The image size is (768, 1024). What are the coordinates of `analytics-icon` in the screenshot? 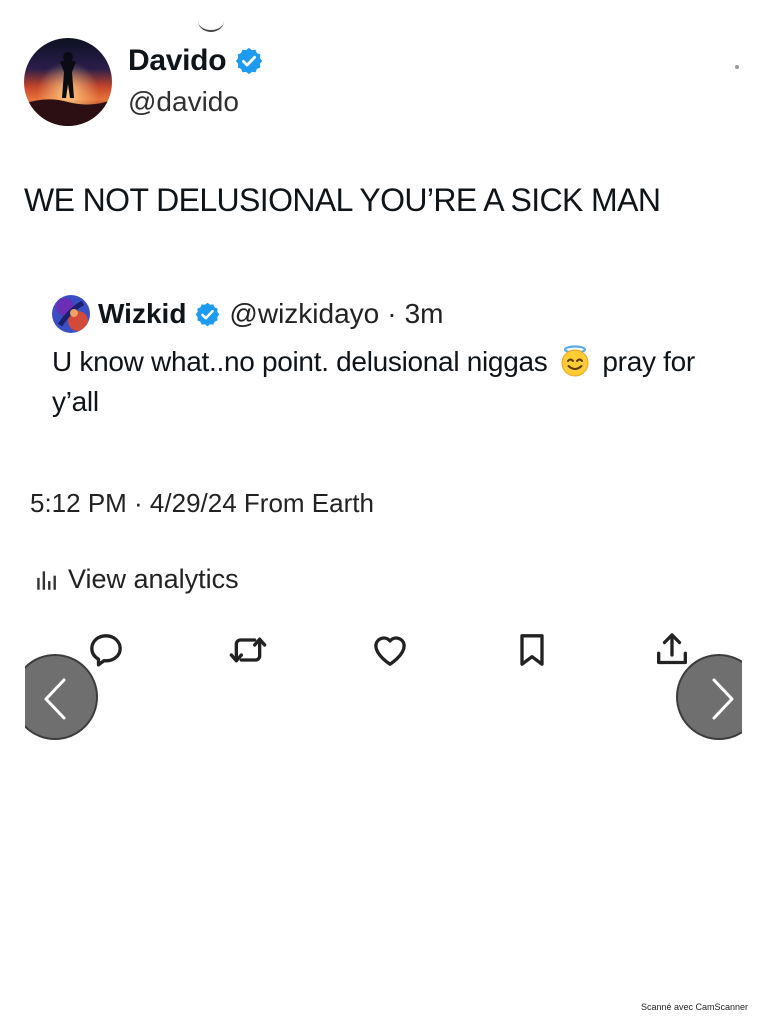 It's located at (46, 580).